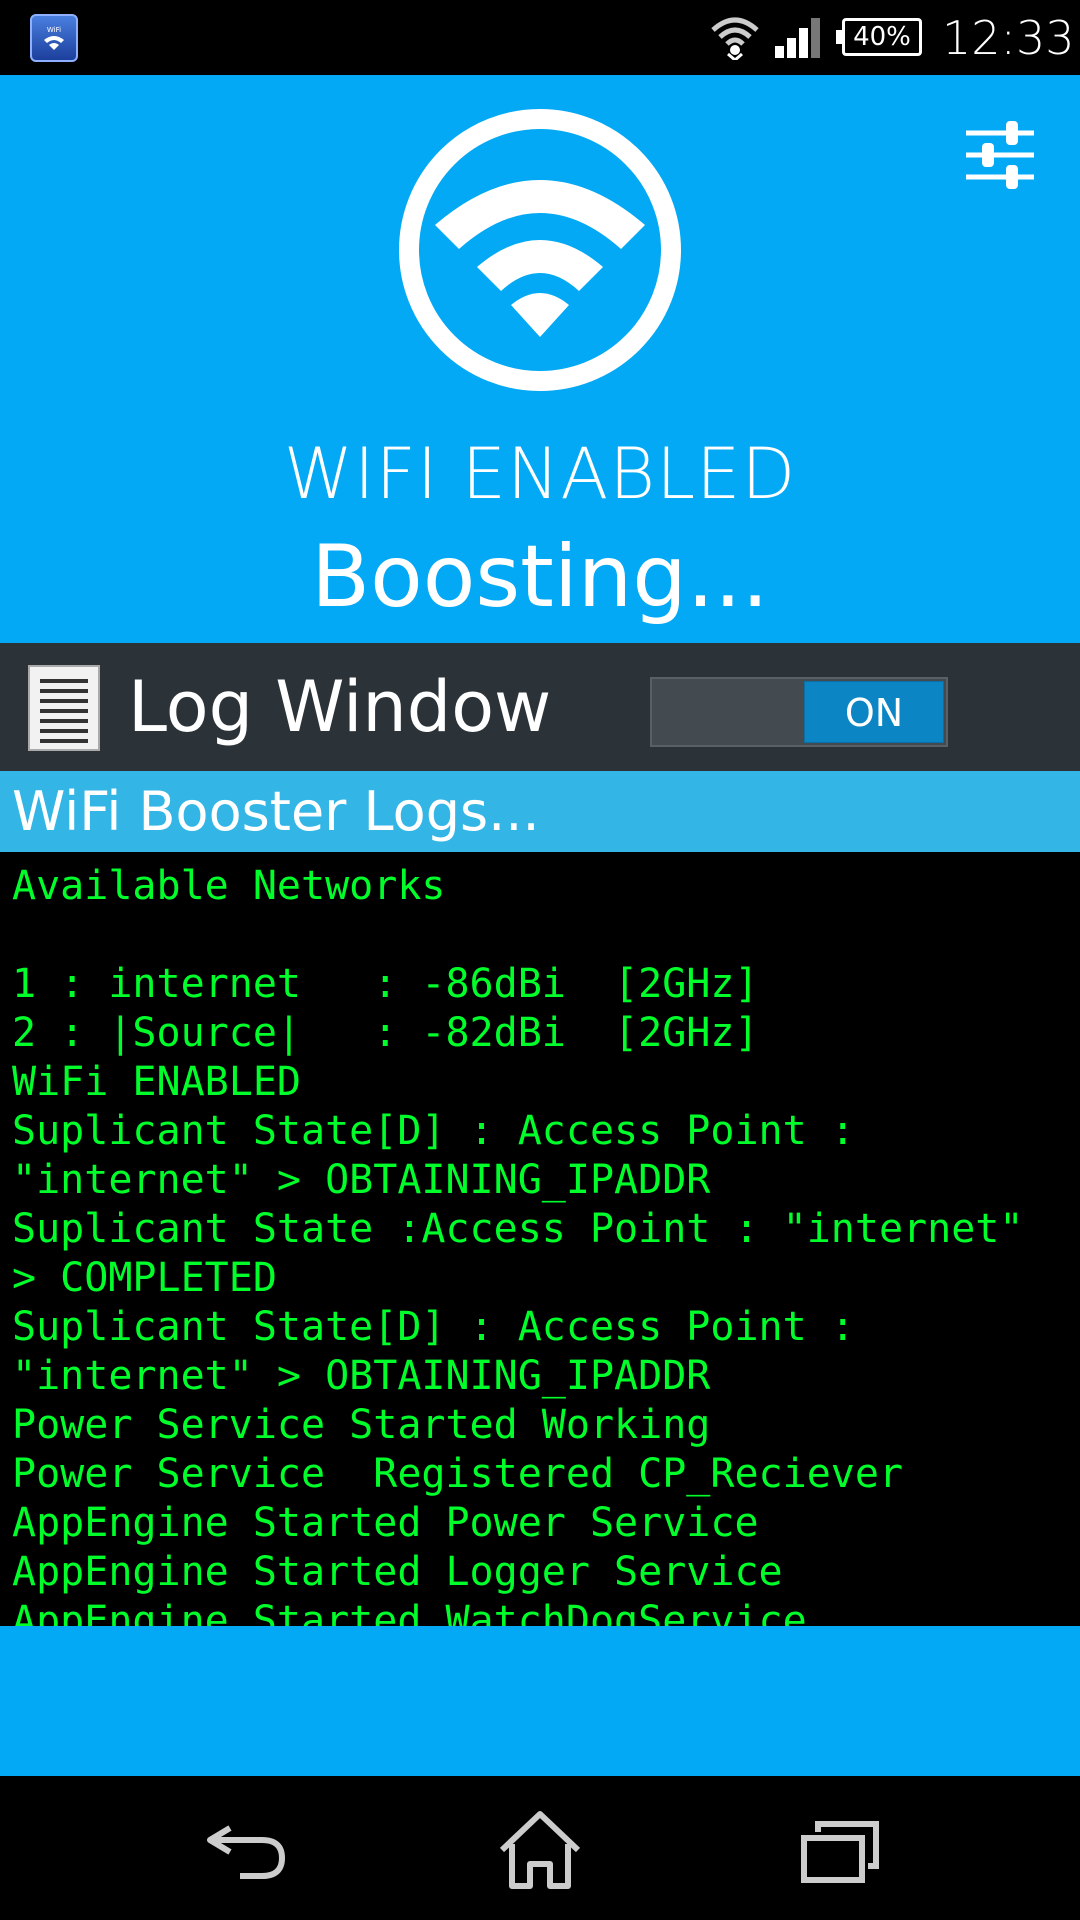 Image resolution: width=1080 pixels, height=1920 pixels. I want to click on status-clock: 12:33, so click(1008, 38).